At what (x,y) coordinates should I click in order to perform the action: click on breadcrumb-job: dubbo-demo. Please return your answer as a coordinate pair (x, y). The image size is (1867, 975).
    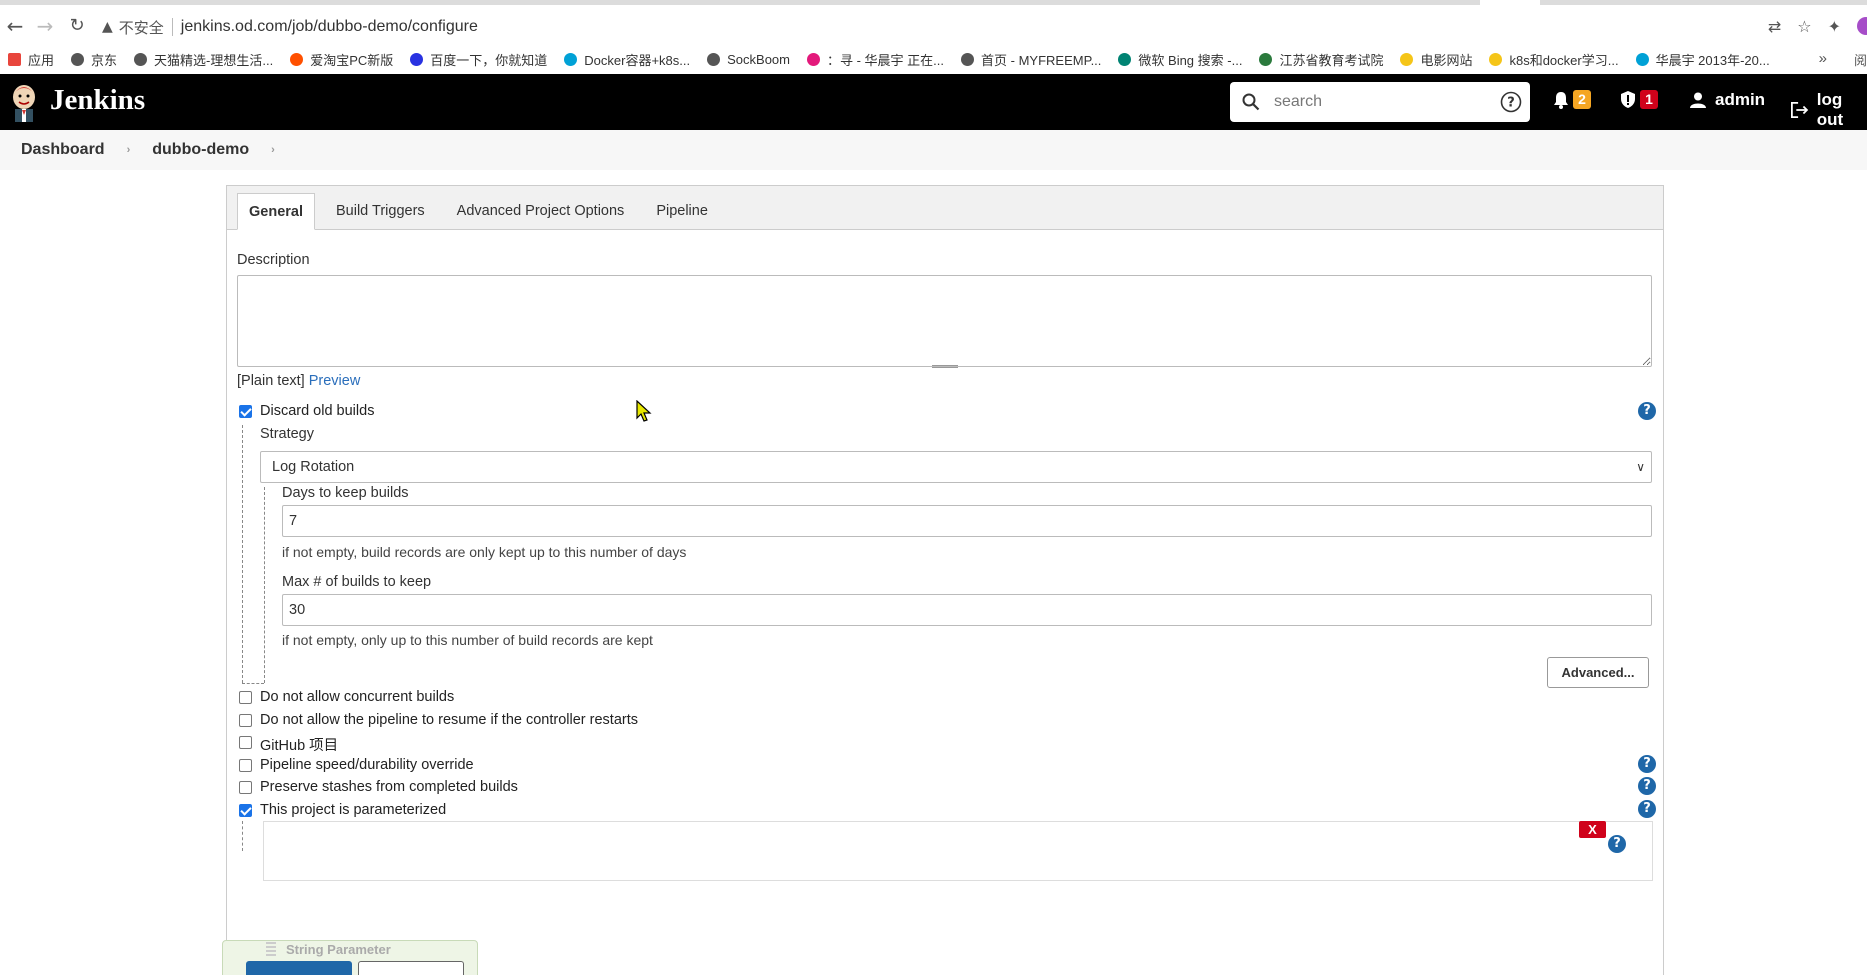
    Looking at the image, I should click on (200, 150).